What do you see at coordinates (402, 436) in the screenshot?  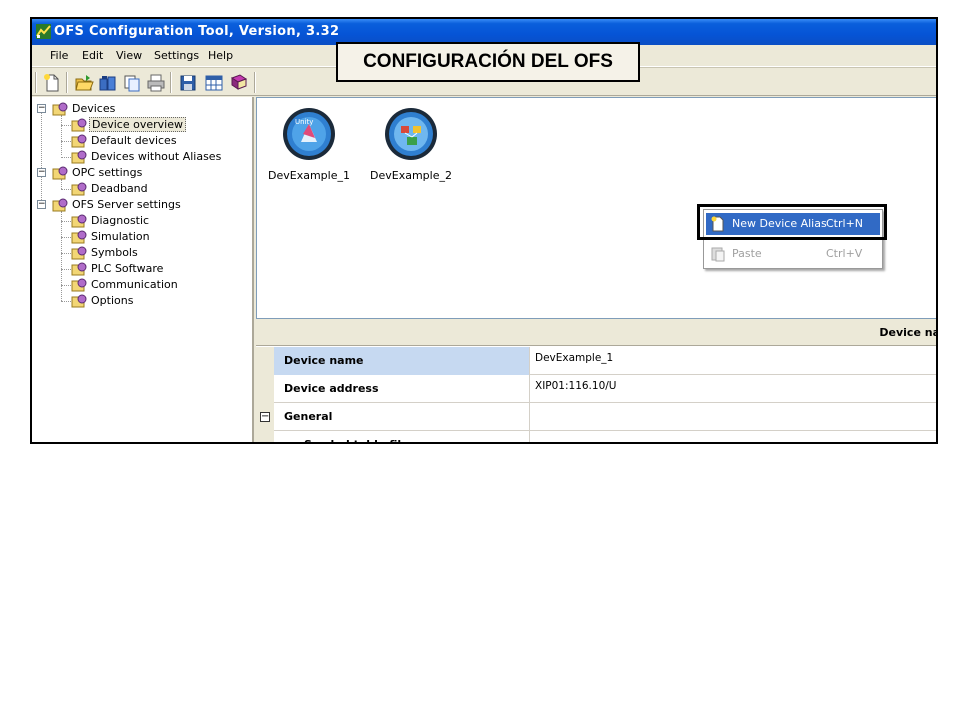 I see `property-name: Symbol table file` at bounding box center [402, 436].